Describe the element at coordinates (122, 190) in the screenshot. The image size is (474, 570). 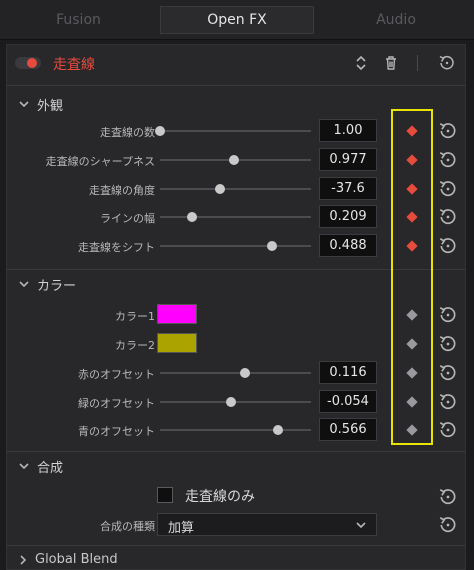
I see `param-label: 走査線の角度` at that location.